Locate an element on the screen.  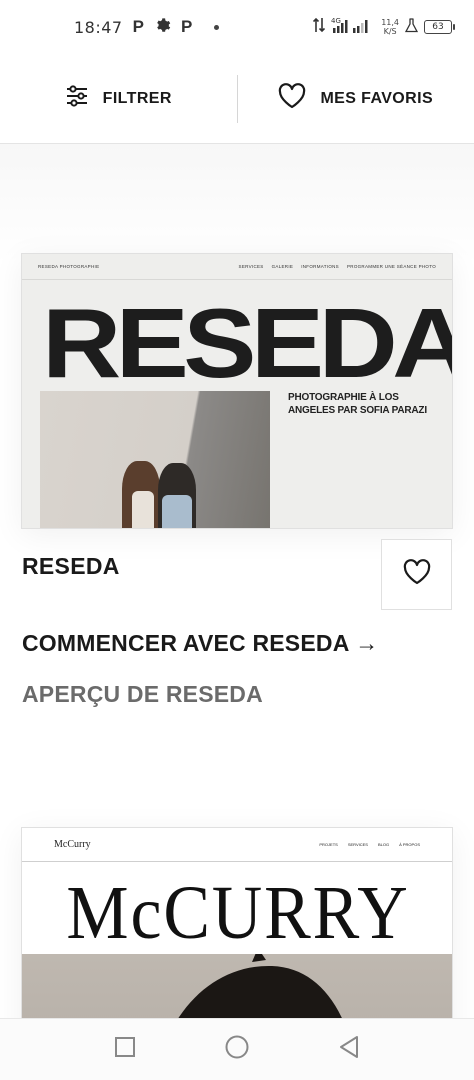
network-speed-unit: K/S is located at coordinates (390, 31).